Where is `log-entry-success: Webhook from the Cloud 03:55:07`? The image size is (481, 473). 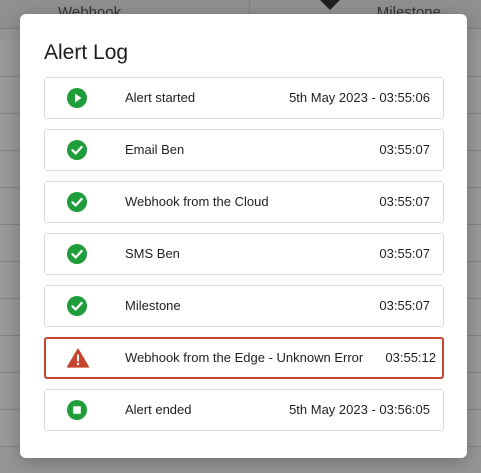
log-entry-success: Webhook from the Cloud 03:55:07 is located at coordinates (244, 202).